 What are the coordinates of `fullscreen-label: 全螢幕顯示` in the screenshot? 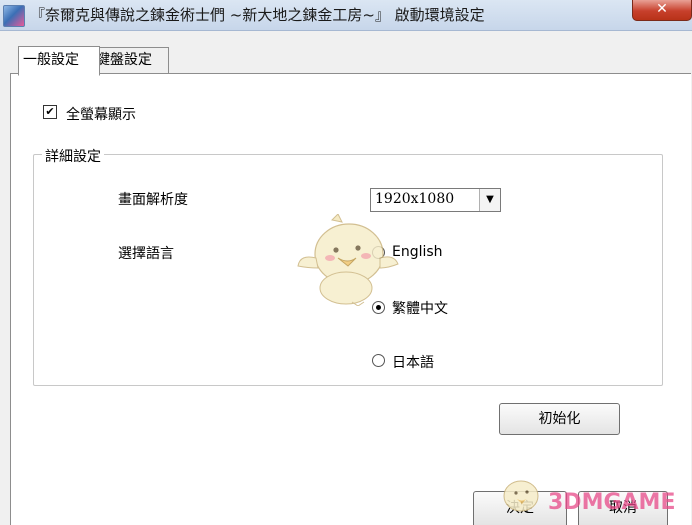 It's located at (101, 115).